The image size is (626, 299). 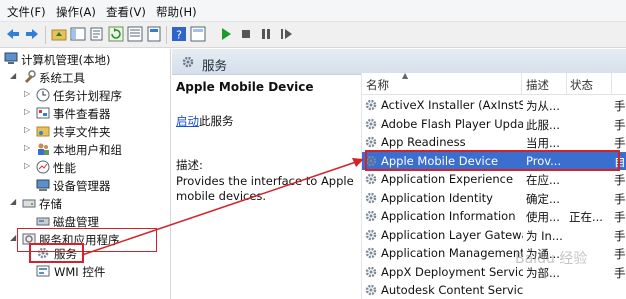 What do you see at coordinates (189, 165) in the screenshot?
I see `description-label: 描述:` at bounding box center [189, 165].